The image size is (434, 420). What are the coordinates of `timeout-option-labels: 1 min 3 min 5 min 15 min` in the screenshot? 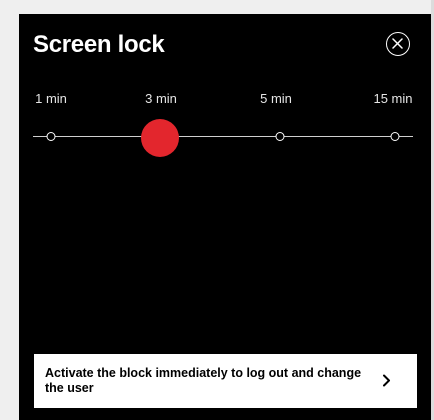 It's located at (225, 100).